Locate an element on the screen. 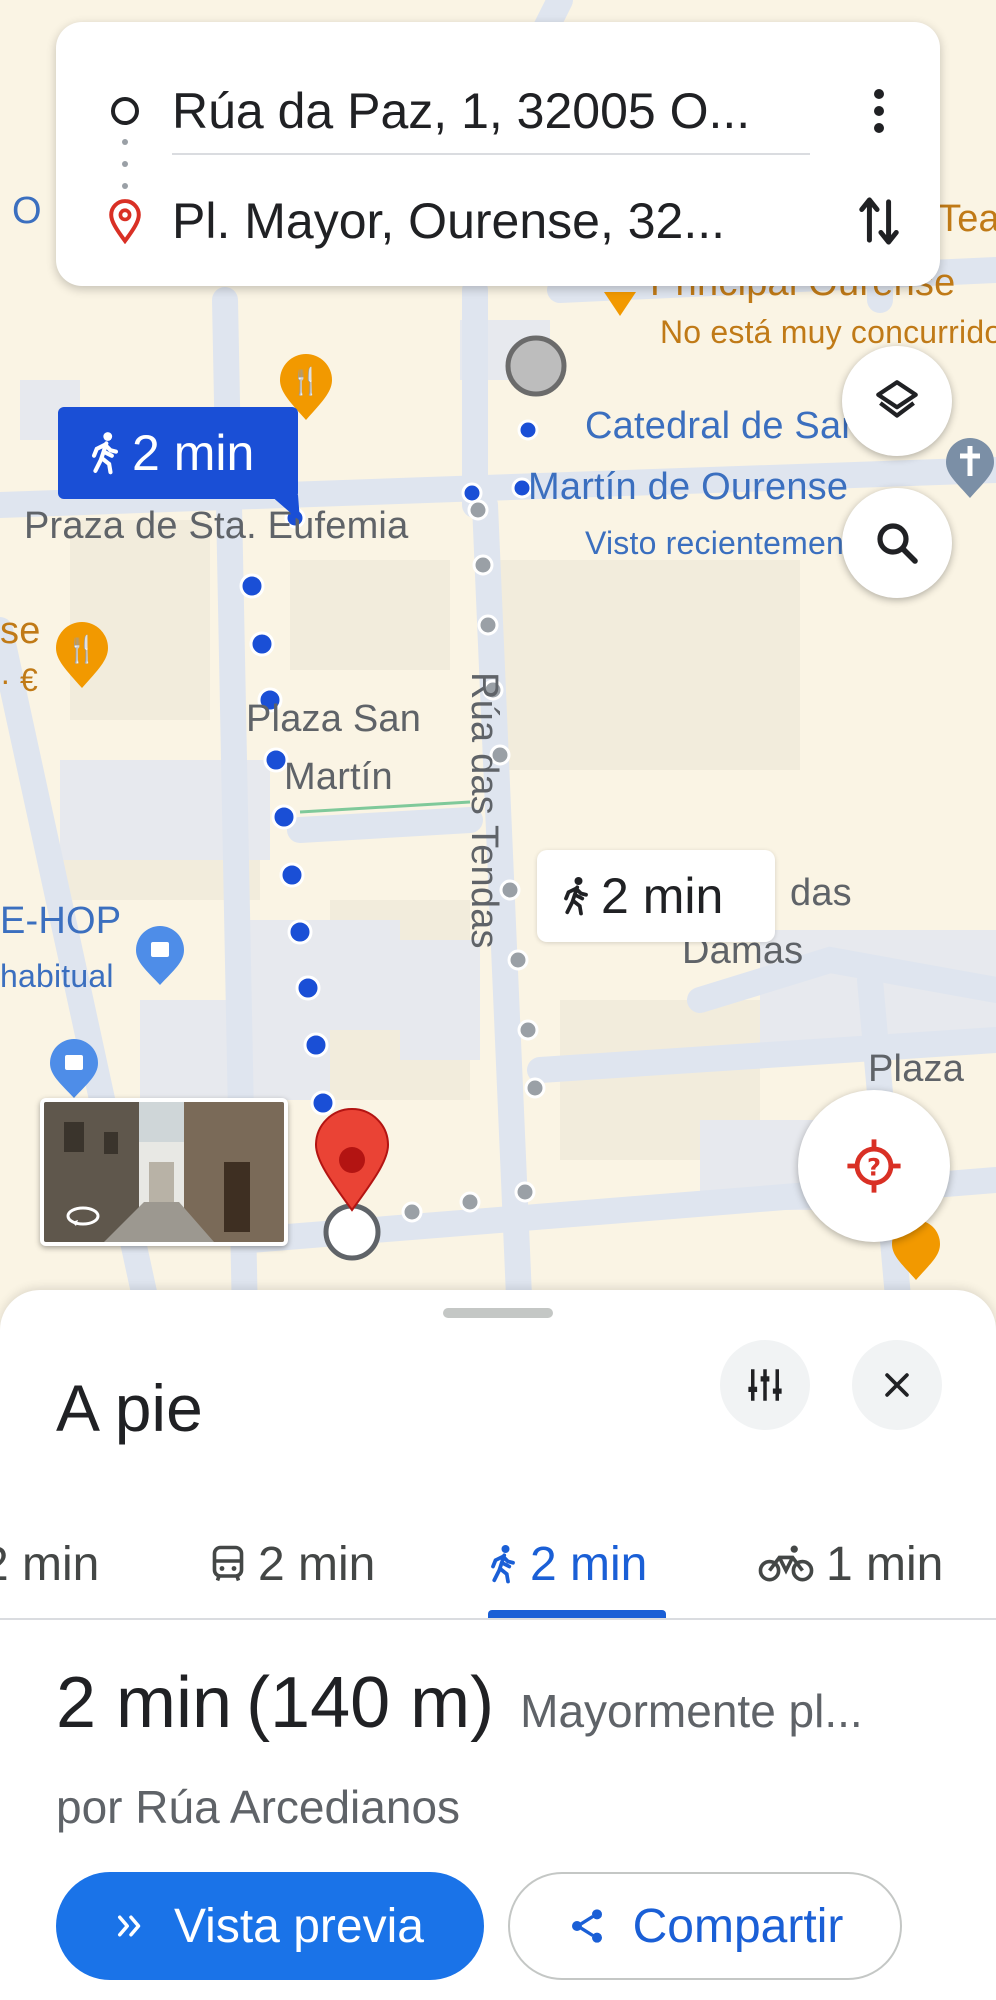 This screenshot has height=2000, width=996. map-label-das: das is located at coordinates (821, 893).